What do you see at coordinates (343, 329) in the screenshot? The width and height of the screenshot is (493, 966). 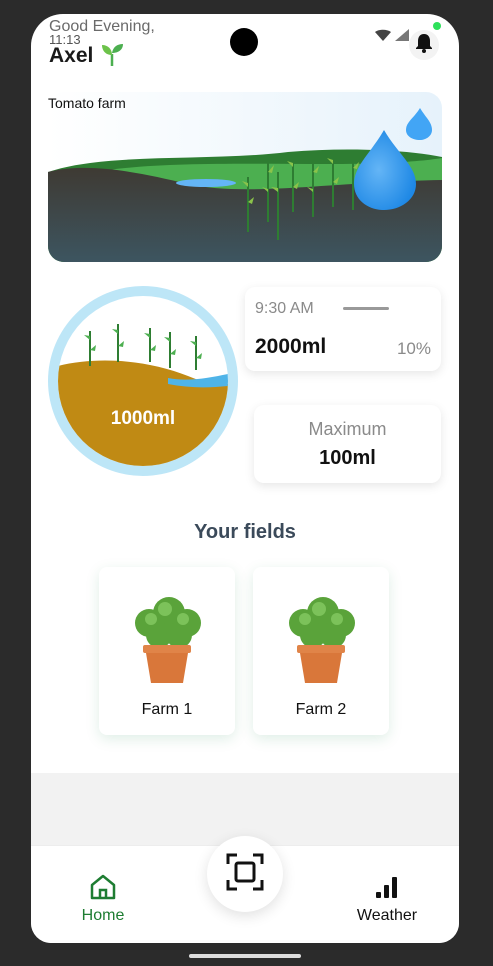 I see `schedule-card: 9:30 AM 2000ml 10%` at bounding box center [343, 329].